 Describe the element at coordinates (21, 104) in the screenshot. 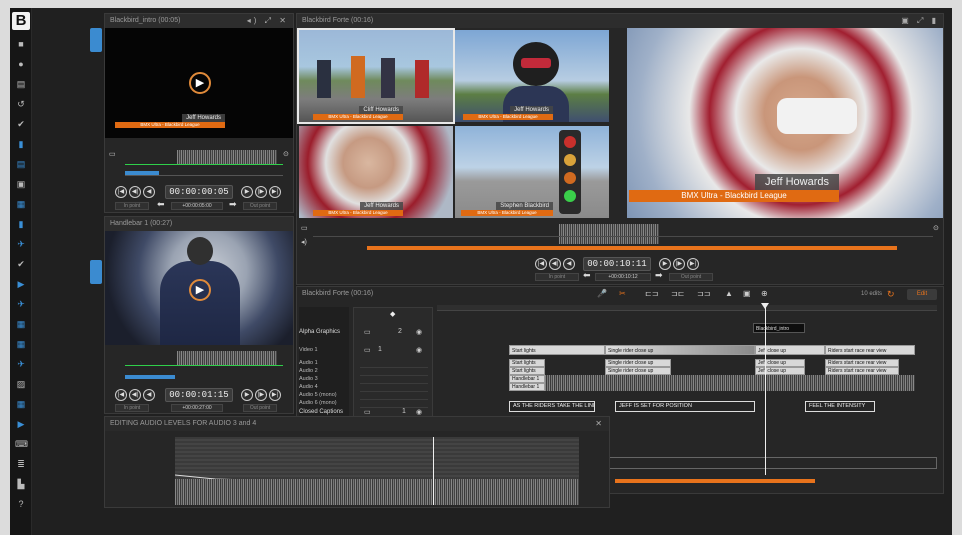

I see `history-icon: ↺` at that location.